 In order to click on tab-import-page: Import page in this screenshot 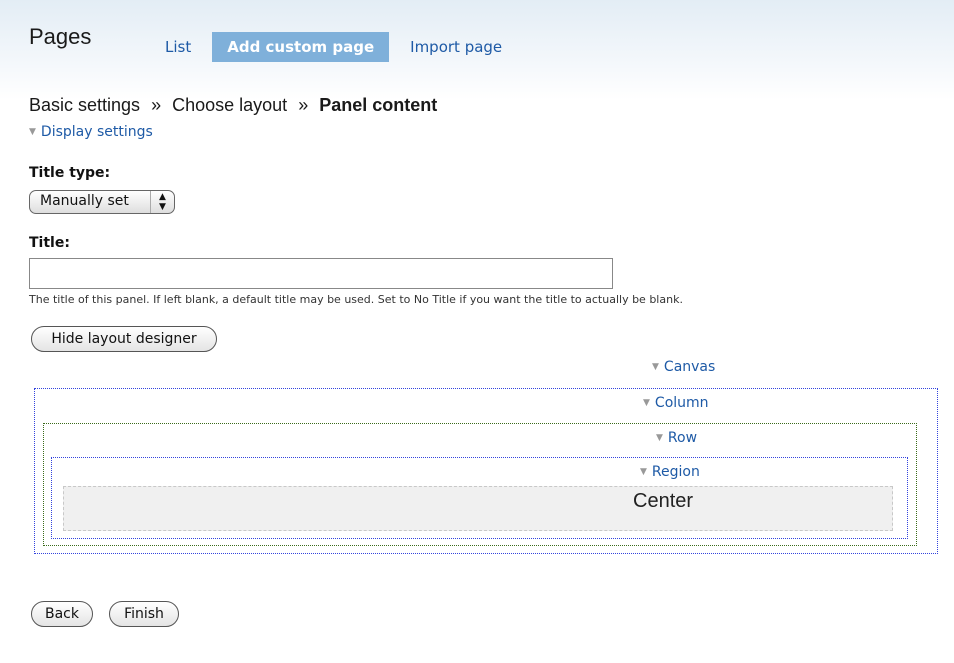, I will do `click(456, 47)`.